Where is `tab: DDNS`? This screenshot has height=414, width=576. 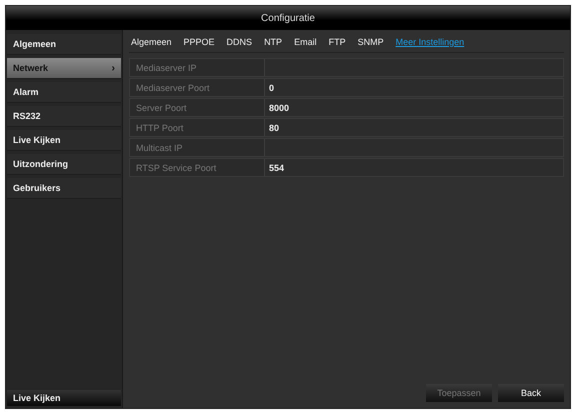
tab: DDNS is located at coordinates (239, 42).